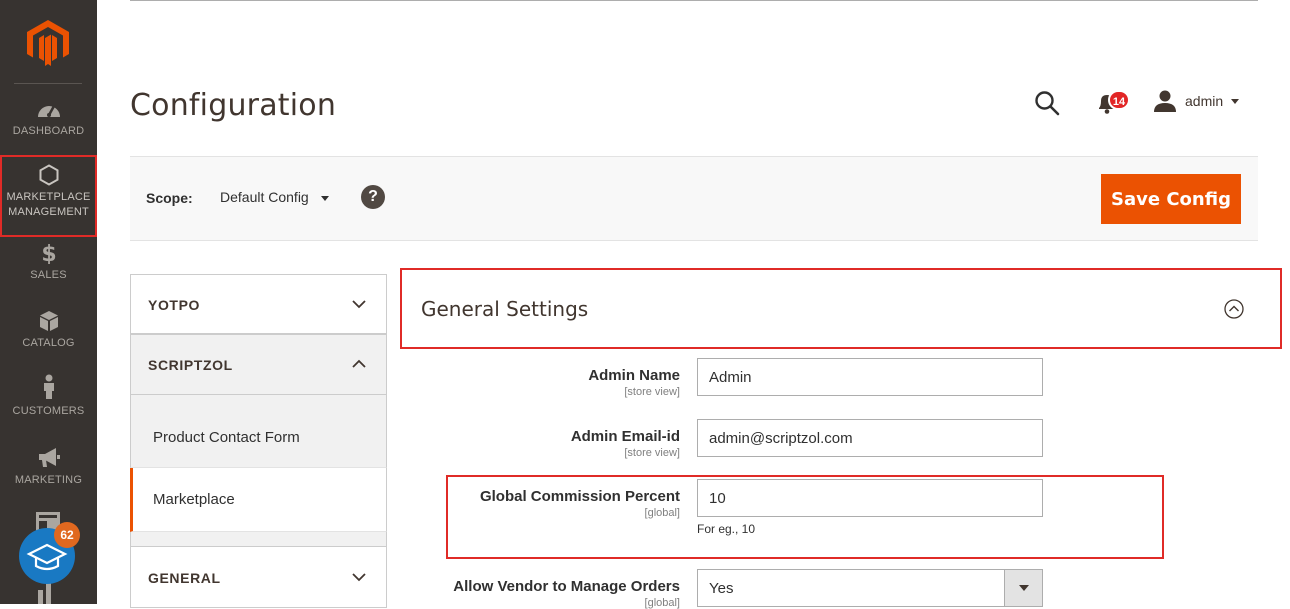  Describe the element at coordinates (566, 586) in the screenshot. I see `field-label: Allow Vendor to Manage Orders` at that location.